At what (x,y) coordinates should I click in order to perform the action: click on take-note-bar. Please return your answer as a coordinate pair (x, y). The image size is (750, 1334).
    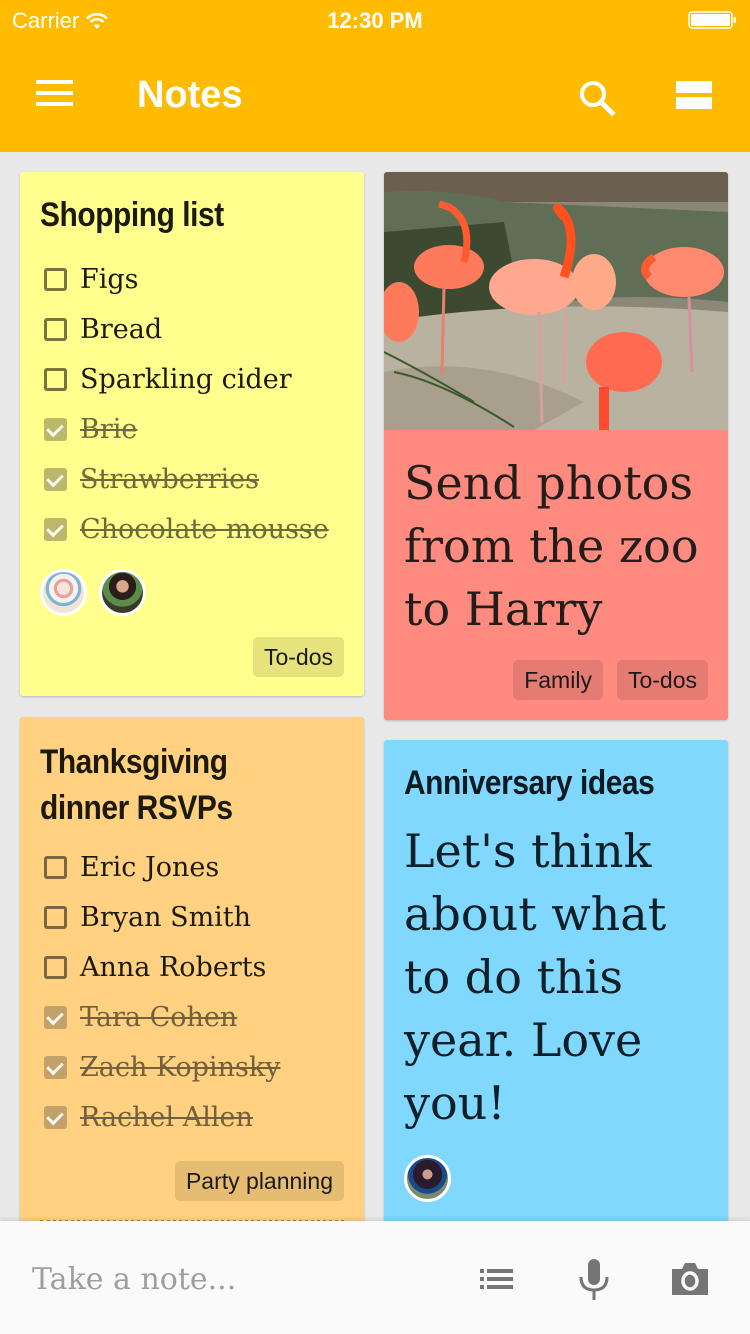
    Looking at the image, I should click on (375, 1277).